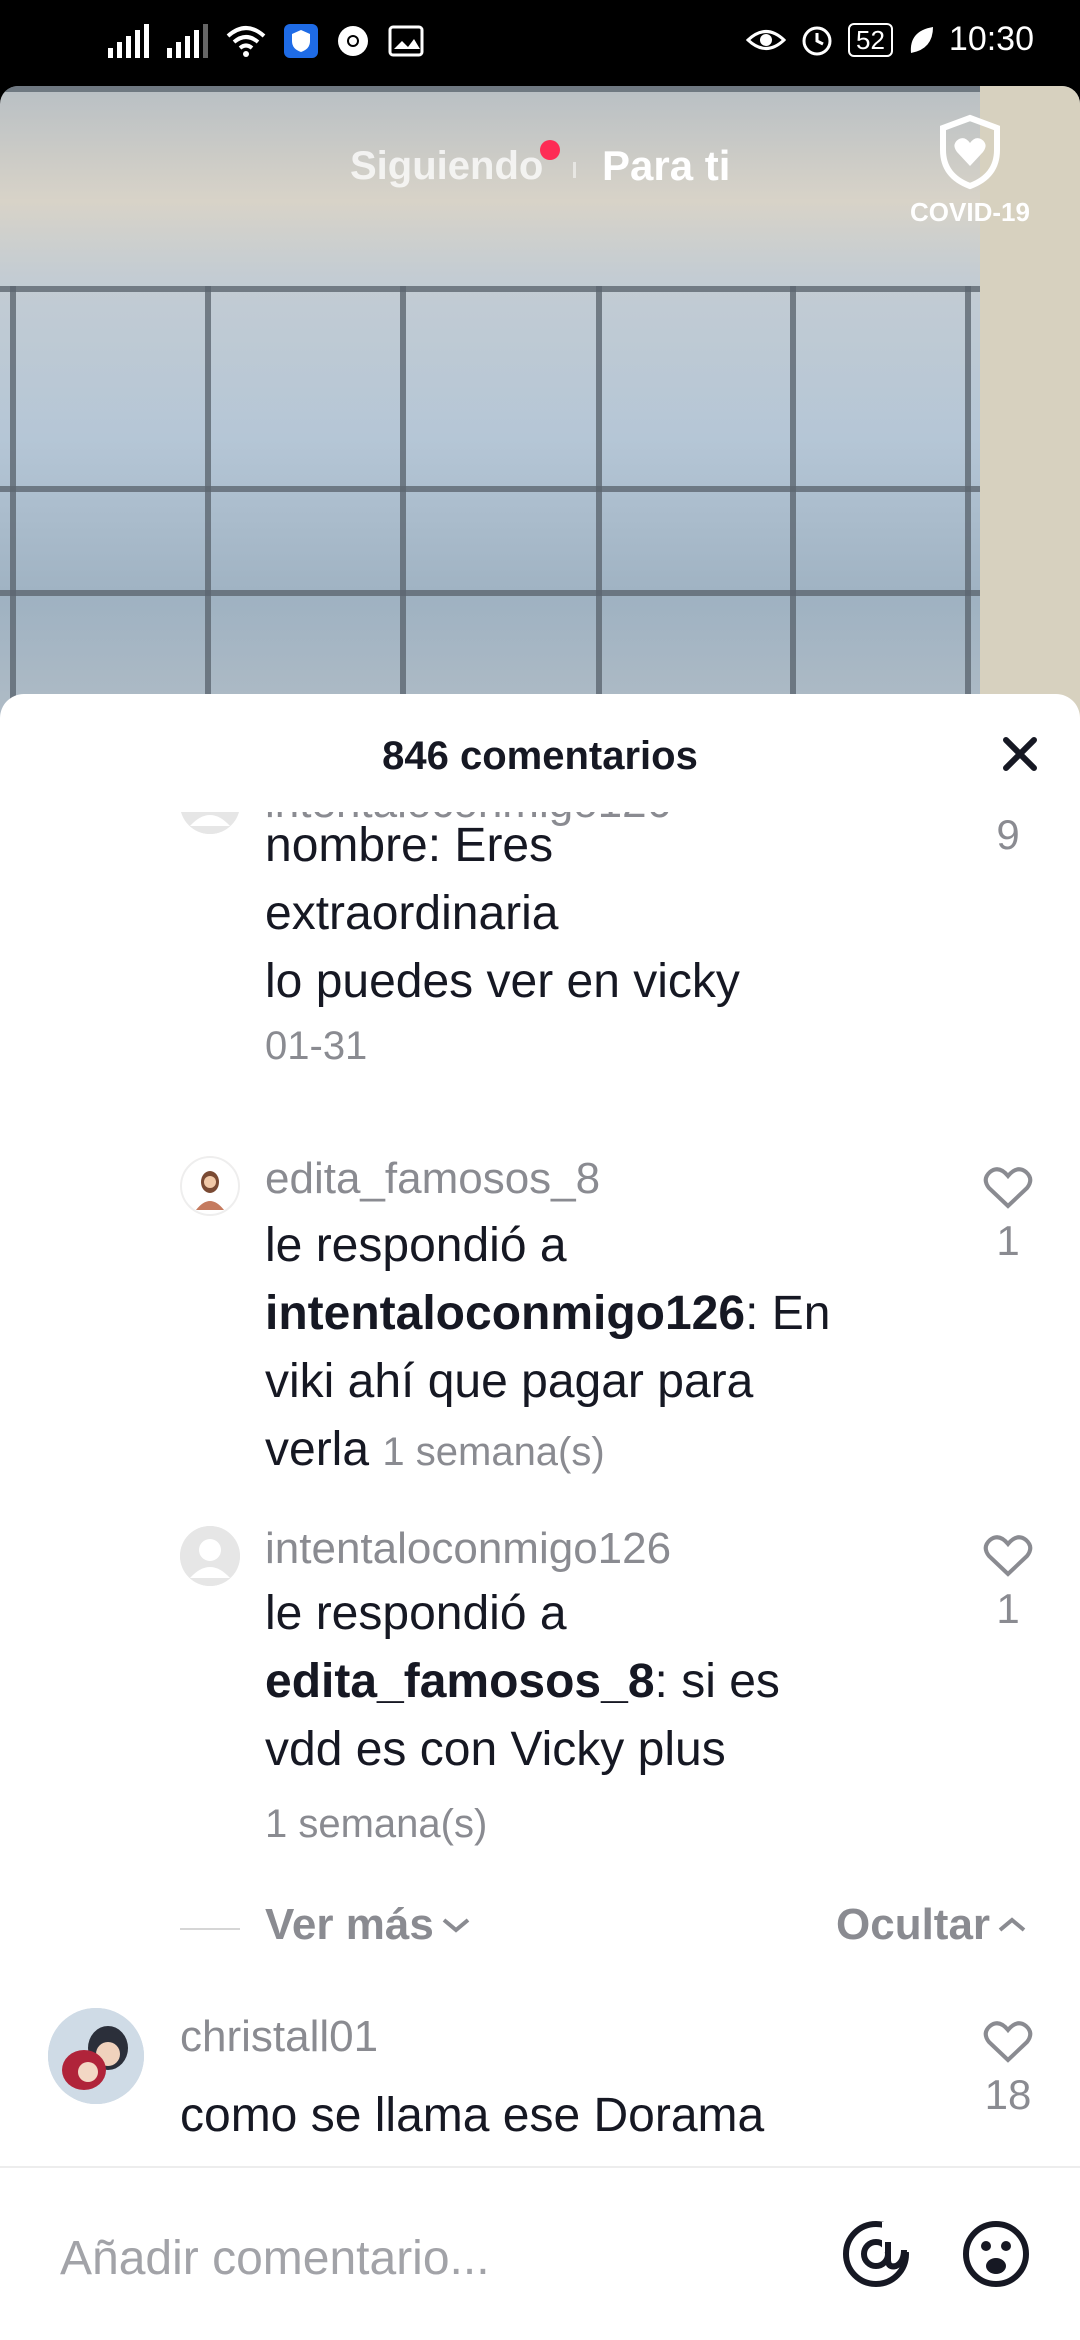 The width and height of the screenshot is (1080, 2340). Describe the element at coordinates (495, 1749) in the screenshot. I see `comment-line: vdd es con Vicky plus` at that location.